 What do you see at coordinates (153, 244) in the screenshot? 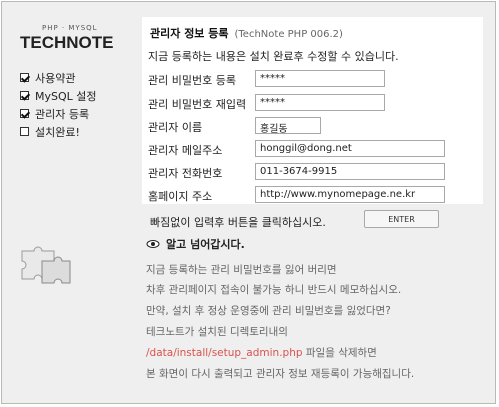
I see `eye-icon` at bounding box center [153, 244].